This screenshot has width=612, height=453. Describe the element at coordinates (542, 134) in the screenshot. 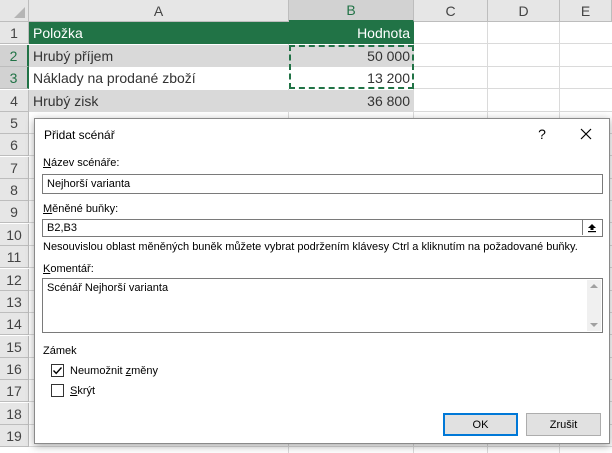

I see `help-button: ?` at that location.